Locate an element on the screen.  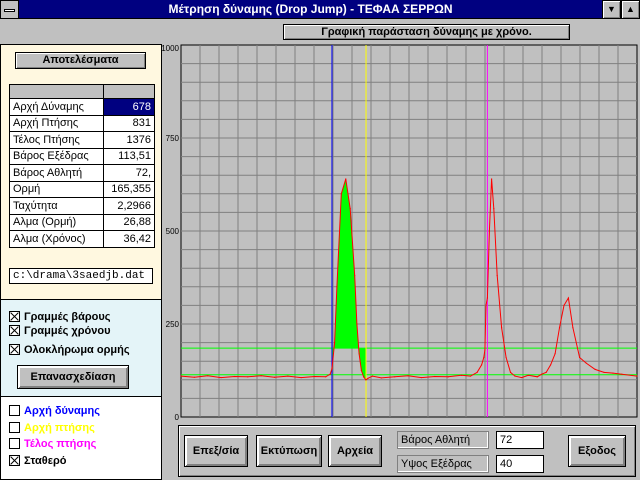
result-value: 113,51 is located at coordinates (129, 156).